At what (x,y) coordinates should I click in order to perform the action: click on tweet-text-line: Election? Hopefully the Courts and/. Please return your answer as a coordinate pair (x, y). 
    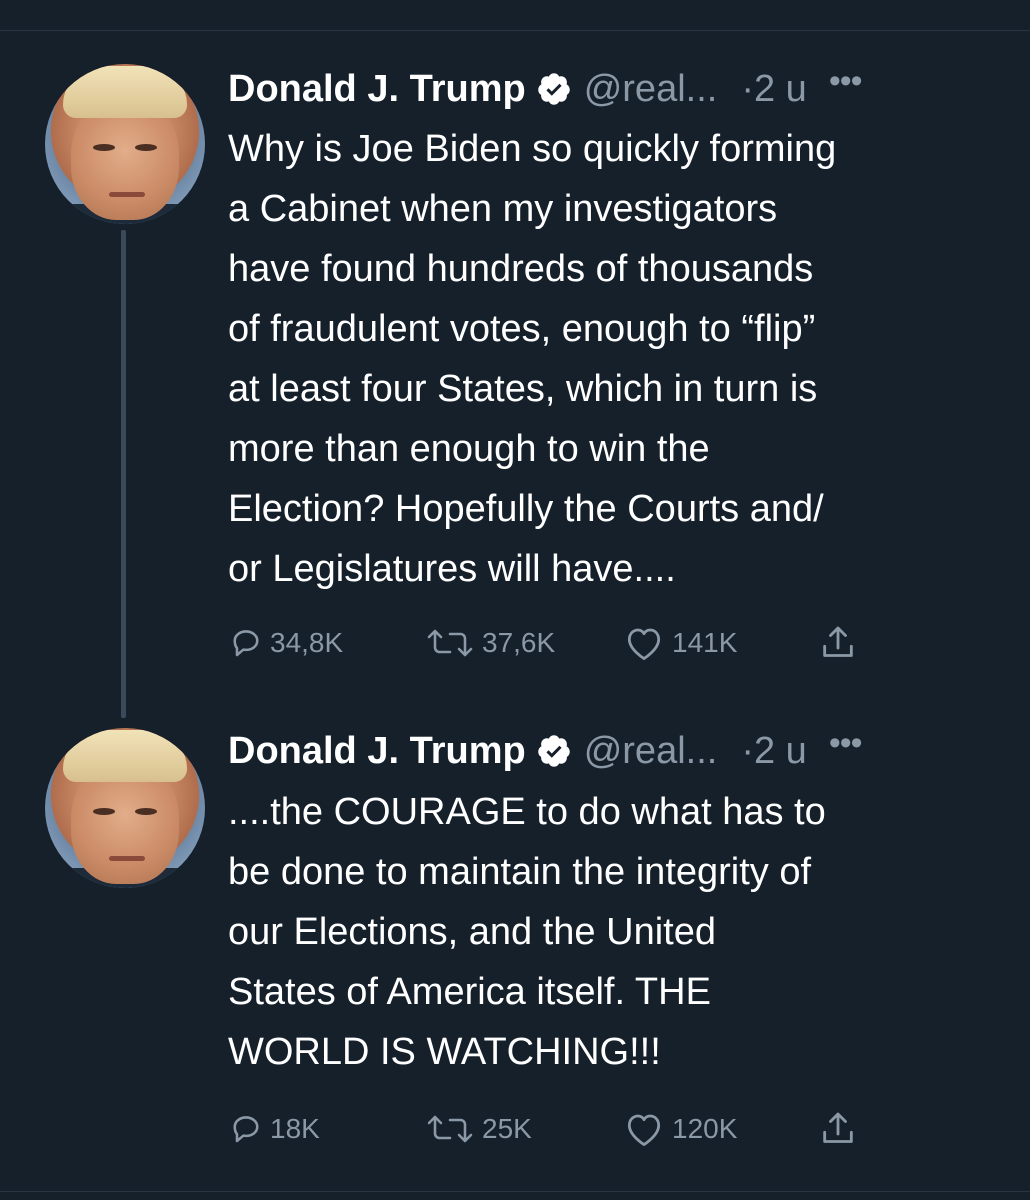
    Looking at the image, I should click on (526, 509).